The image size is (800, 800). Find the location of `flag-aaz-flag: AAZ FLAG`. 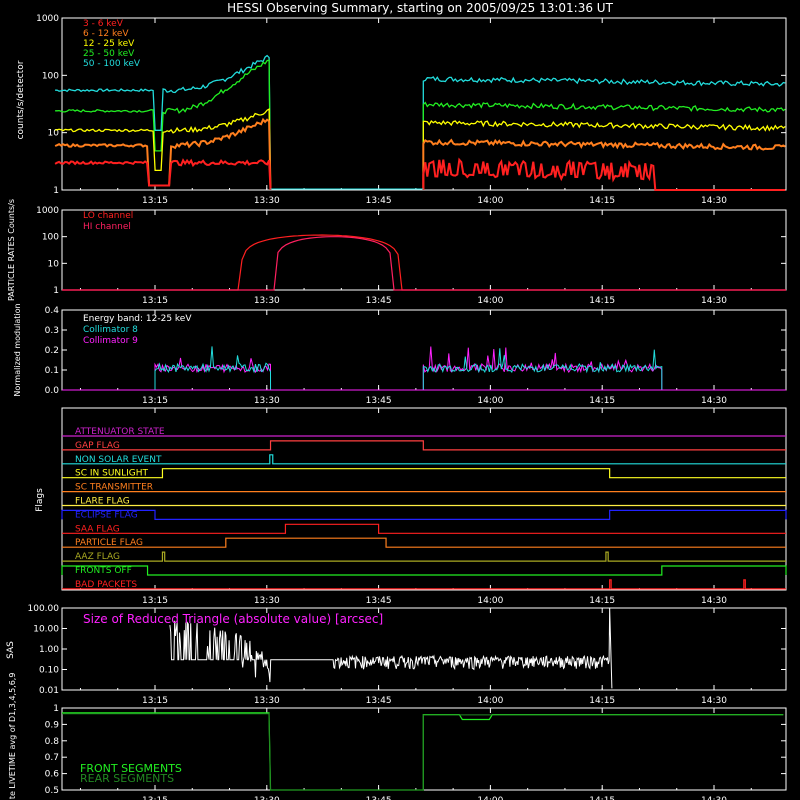

flag-aaz-flag: AAZ FLAG is located at coordinates (424, 556).